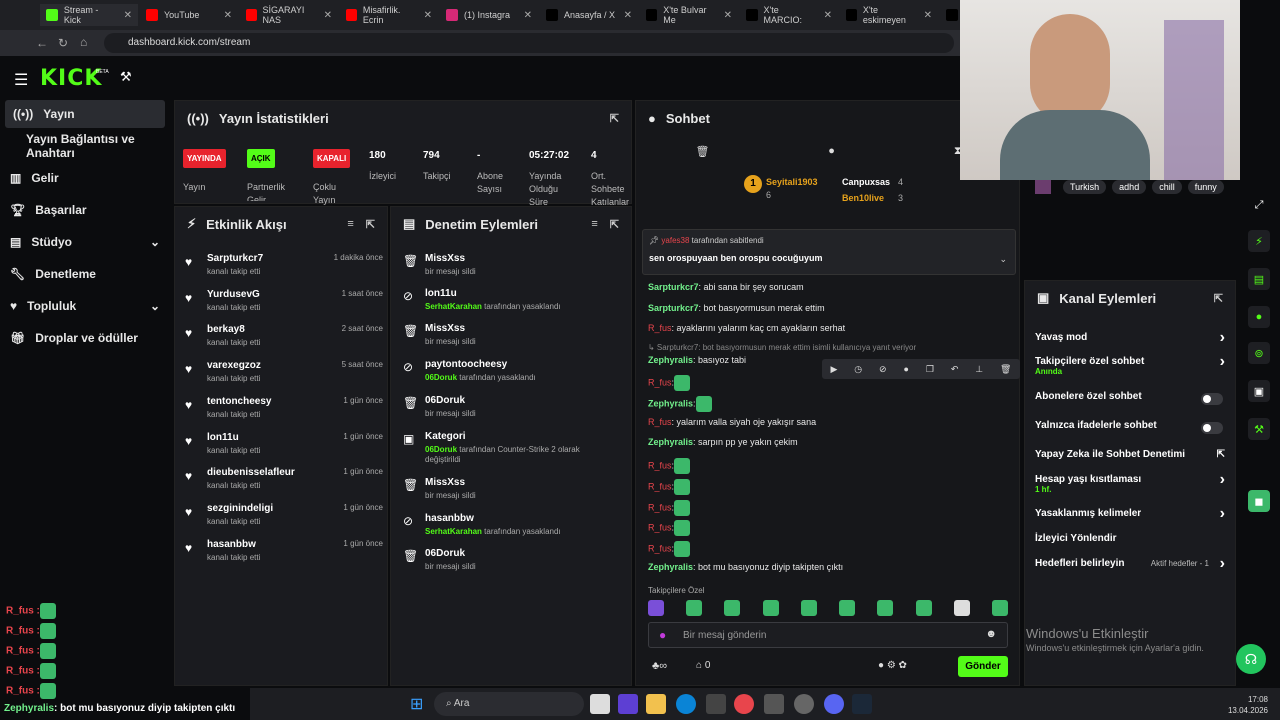 This screenshot has width=1280, height=720. Describe the element at coordinates (74, 338) in the screenshot. I see `sidebar-item-droplar: 🎁︎ Droplar ve ödüller` at that location.